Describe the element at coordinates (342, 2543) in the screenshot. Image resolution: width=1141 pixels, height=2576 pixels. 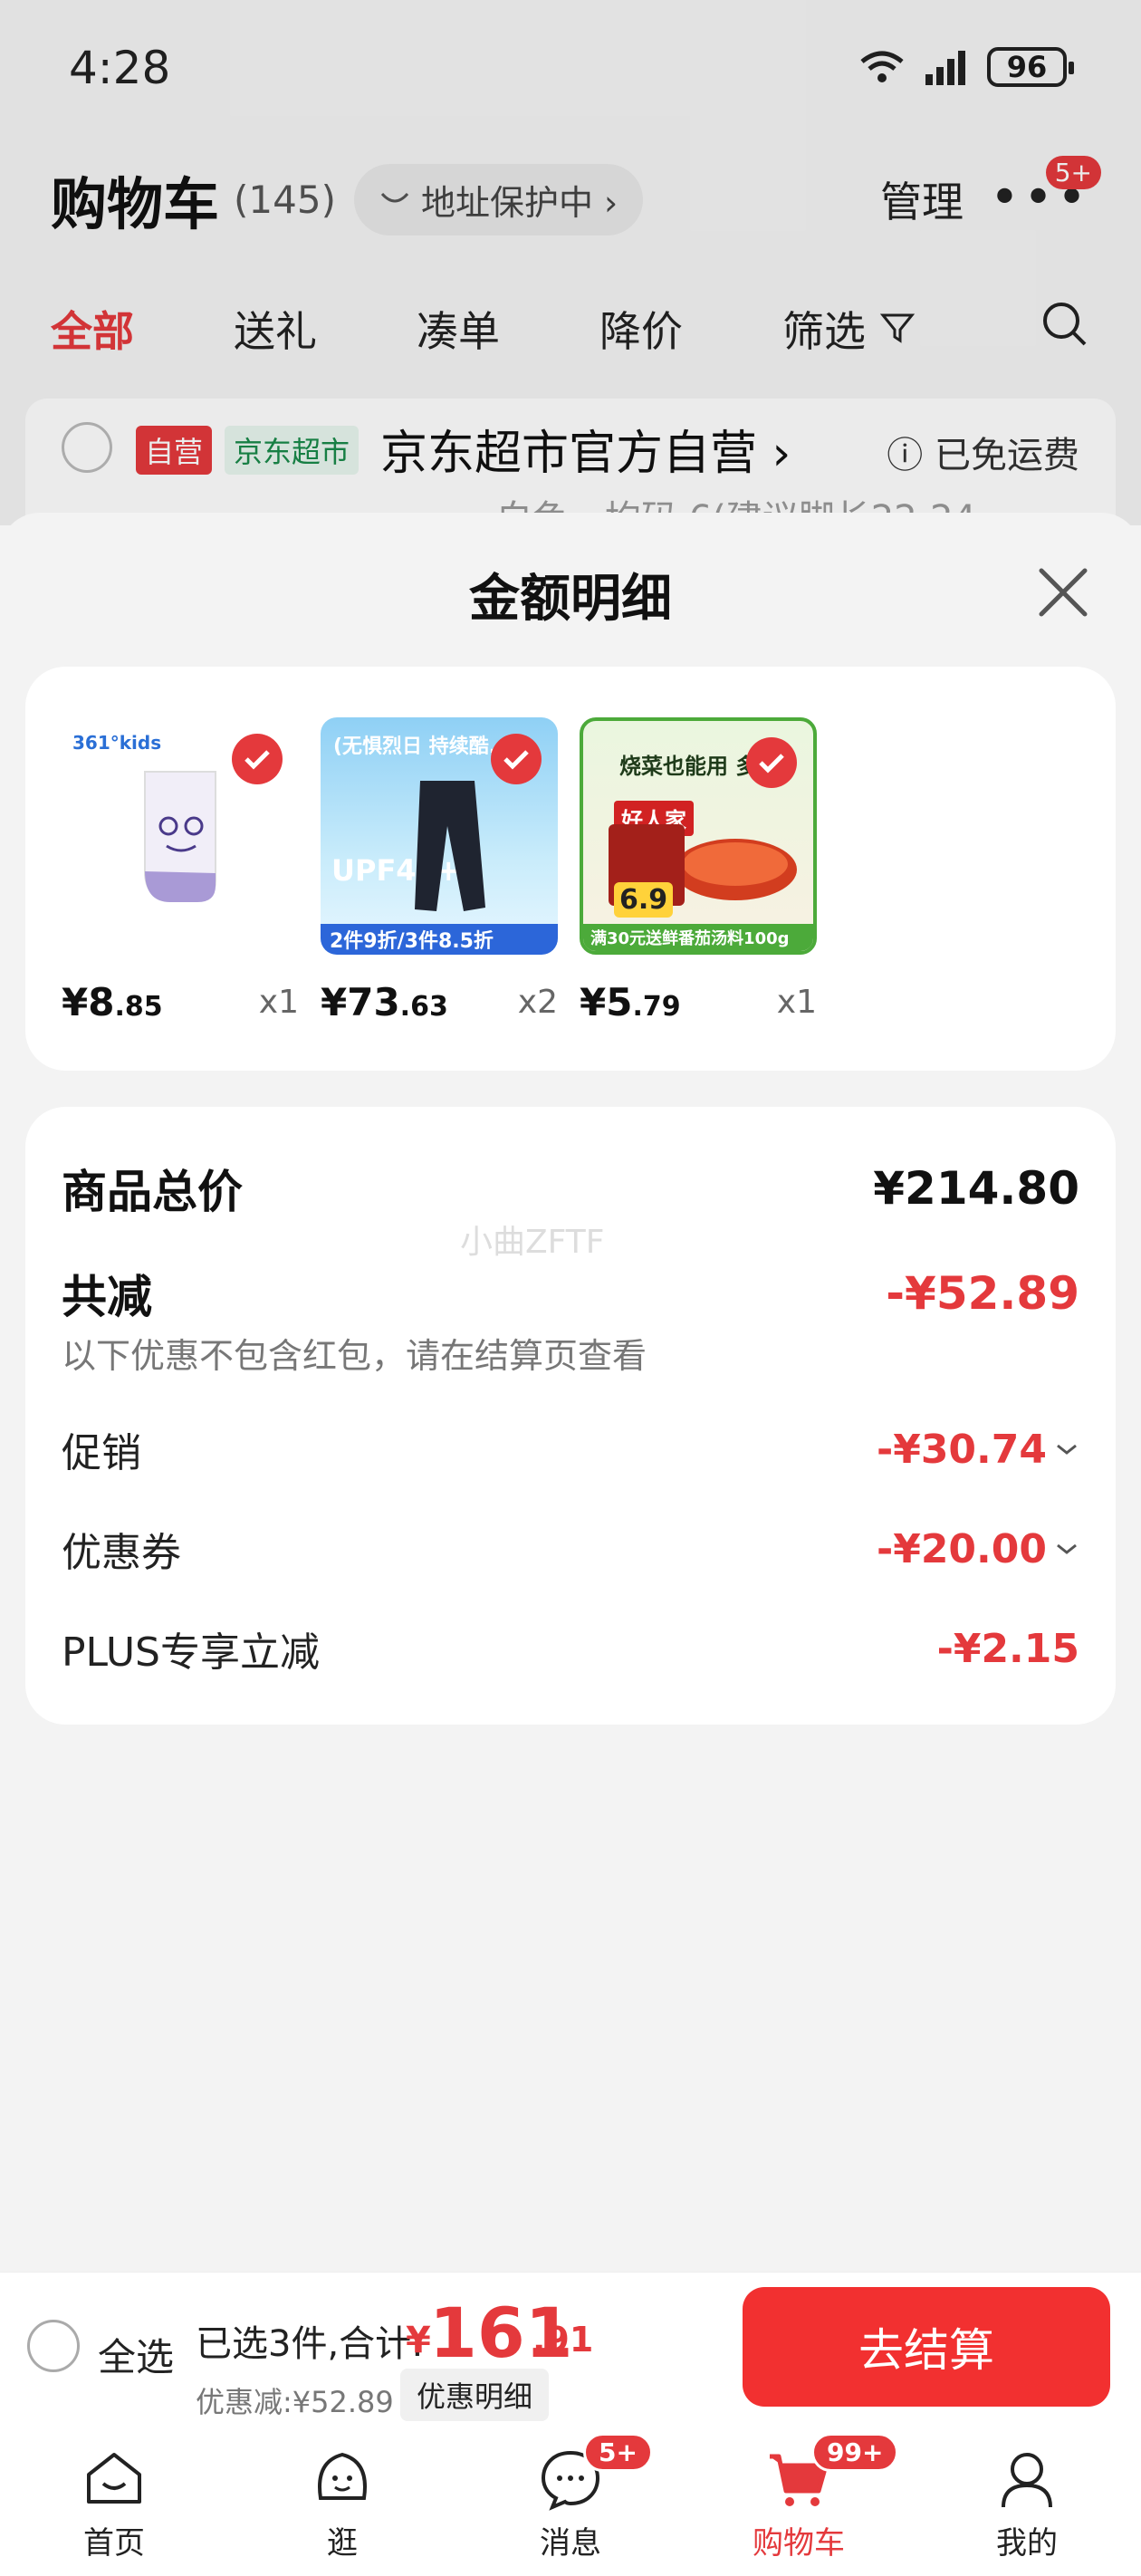
I see `tabbar-label-browse: 逛` at that location.